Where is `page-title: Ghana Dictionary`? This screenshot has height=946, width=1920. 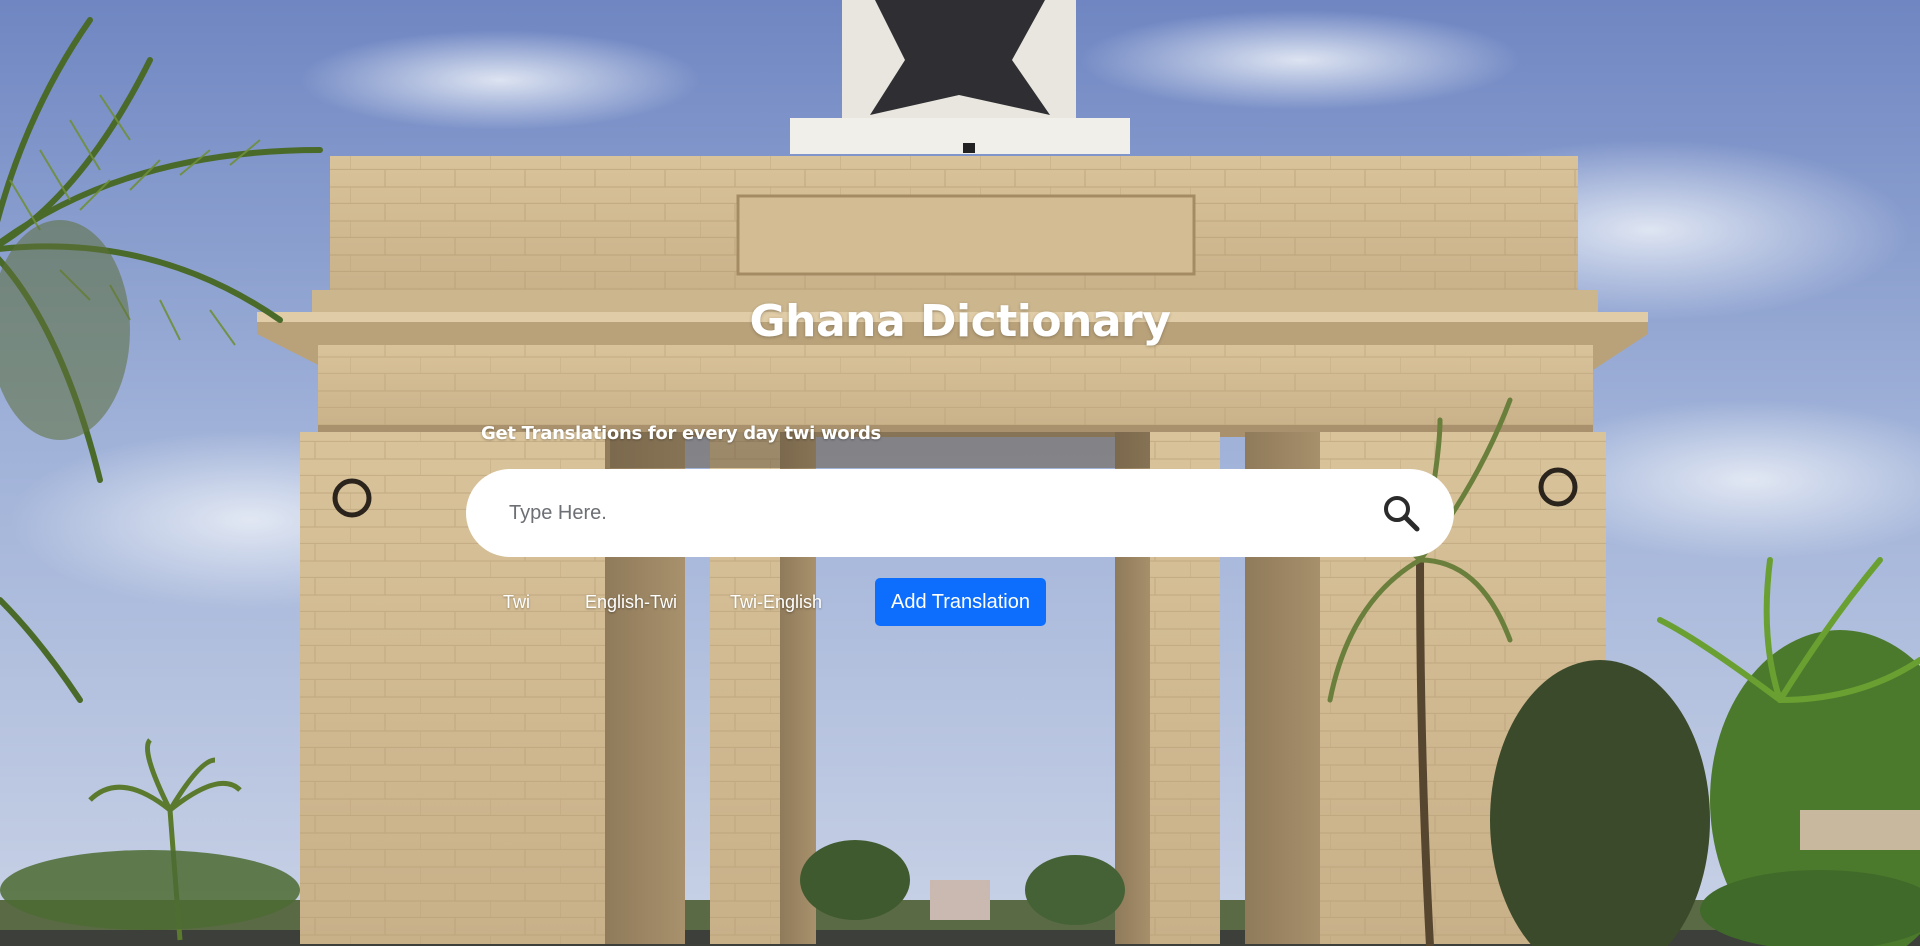
page-title: Ghana Dictionary is located at coordinates (960, 321).